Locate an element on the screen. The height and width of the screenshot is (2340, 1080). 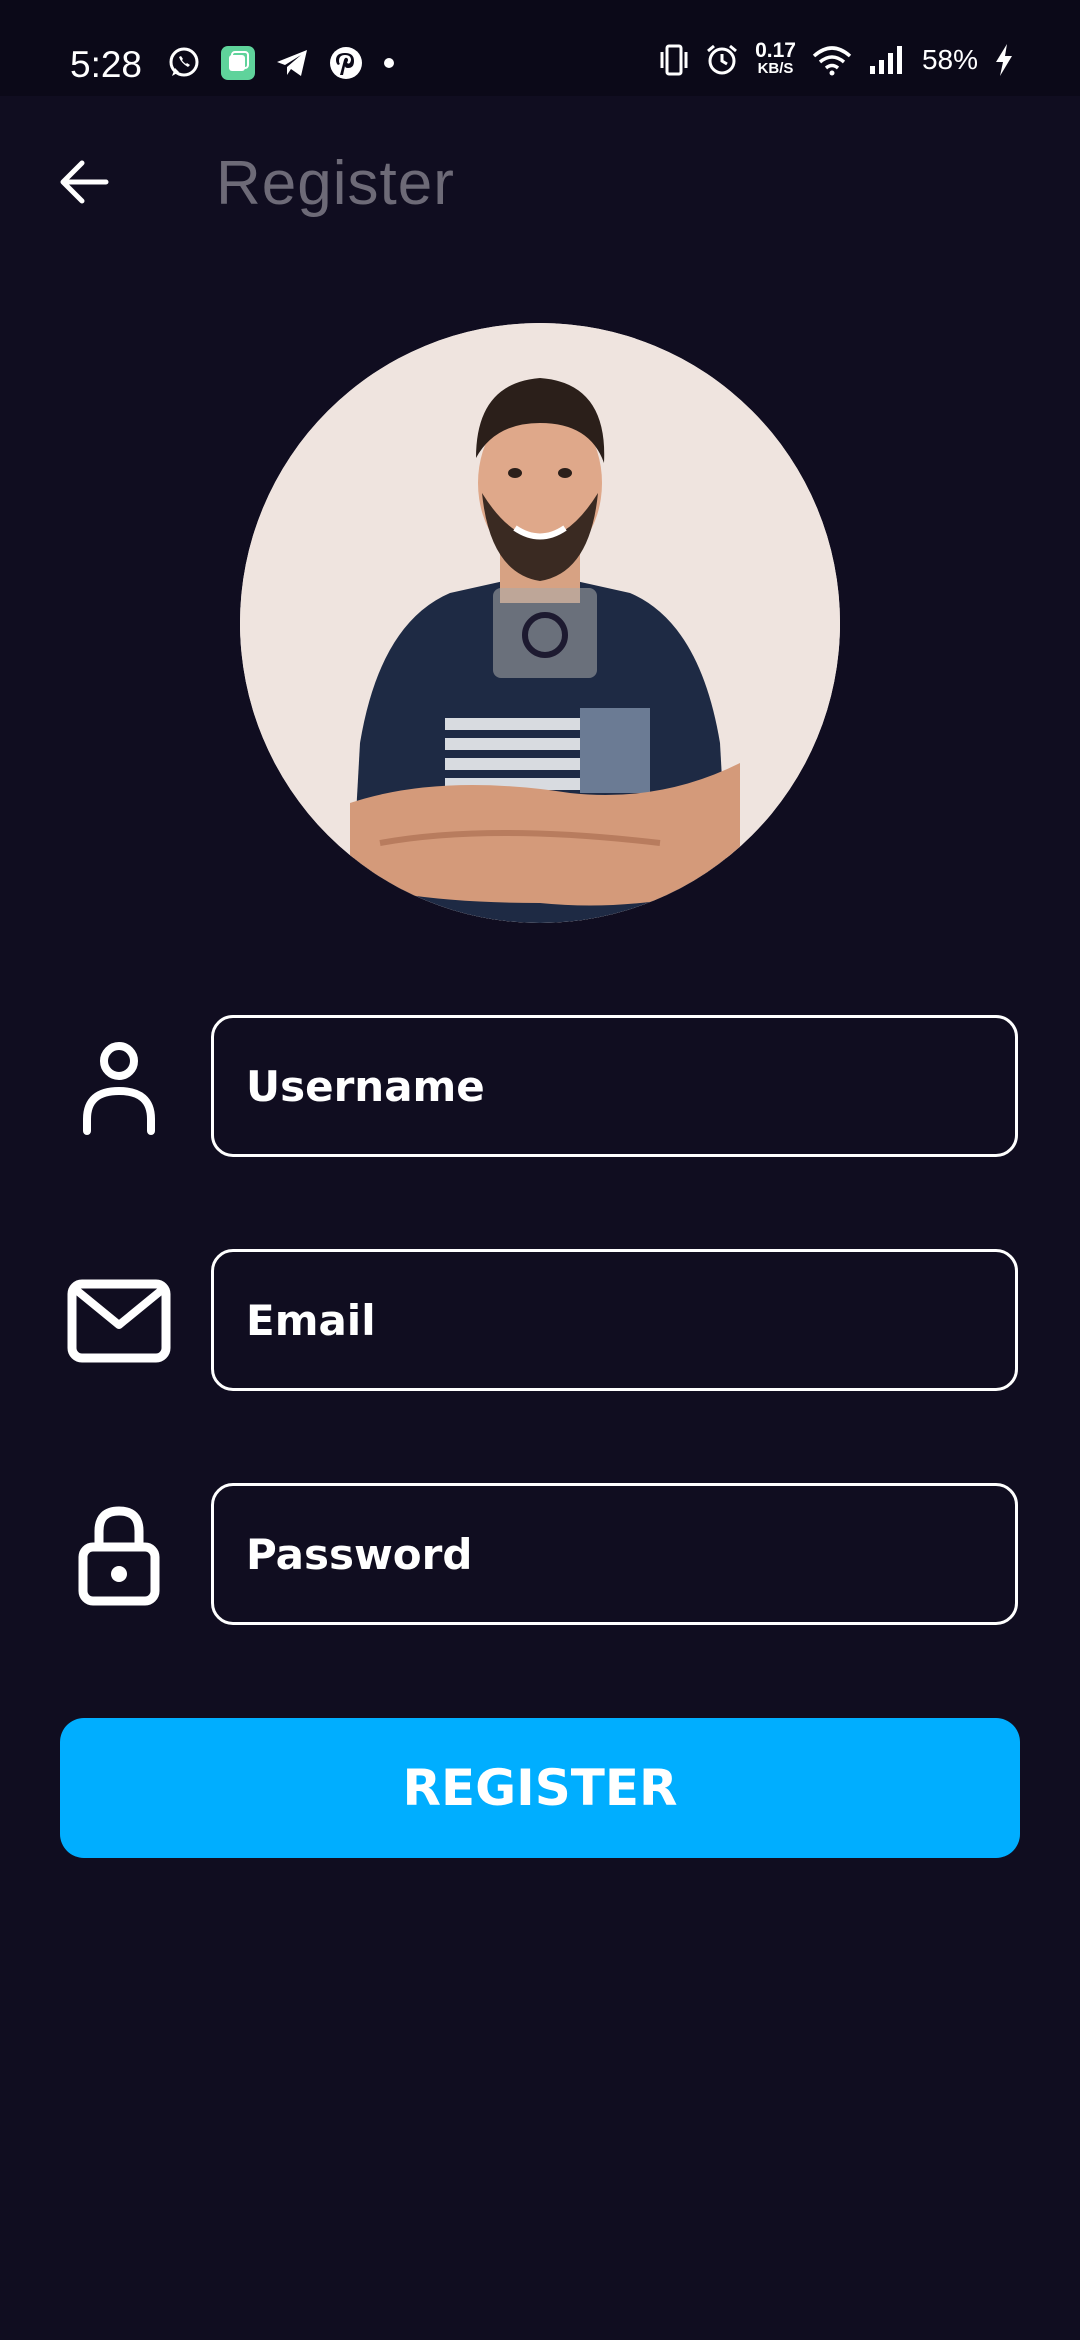
username-input is located at coordinates (629, 1086).